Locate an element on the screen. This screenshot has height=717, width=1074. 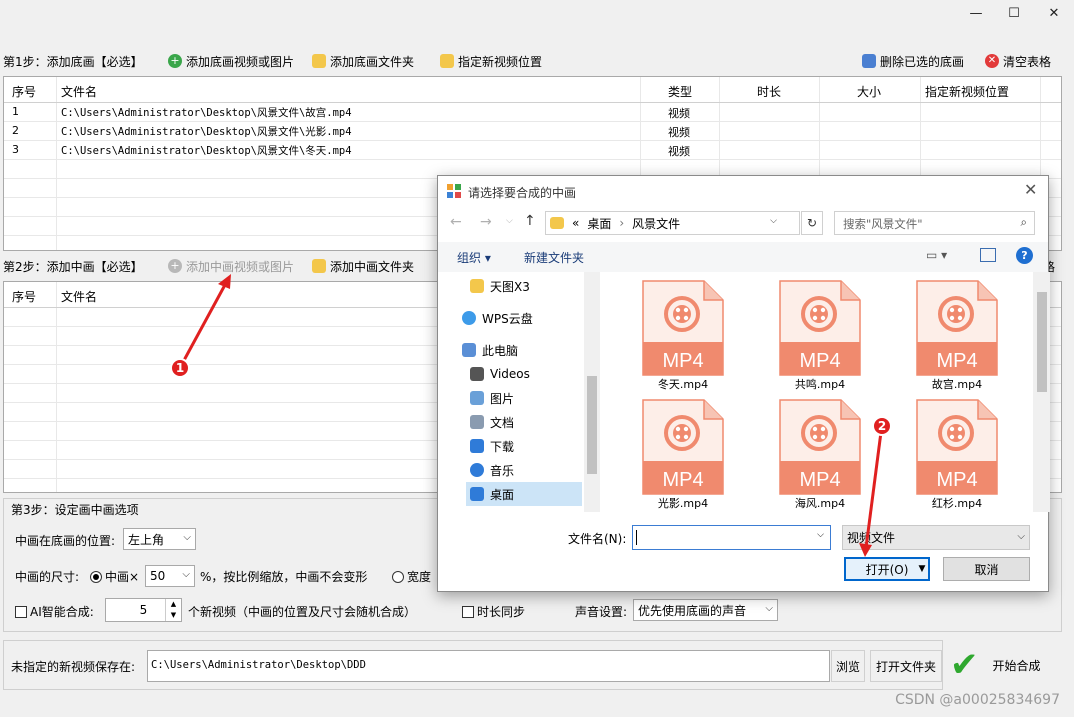
annotation-badge-2: 2 is located at coordinates (882, 426).